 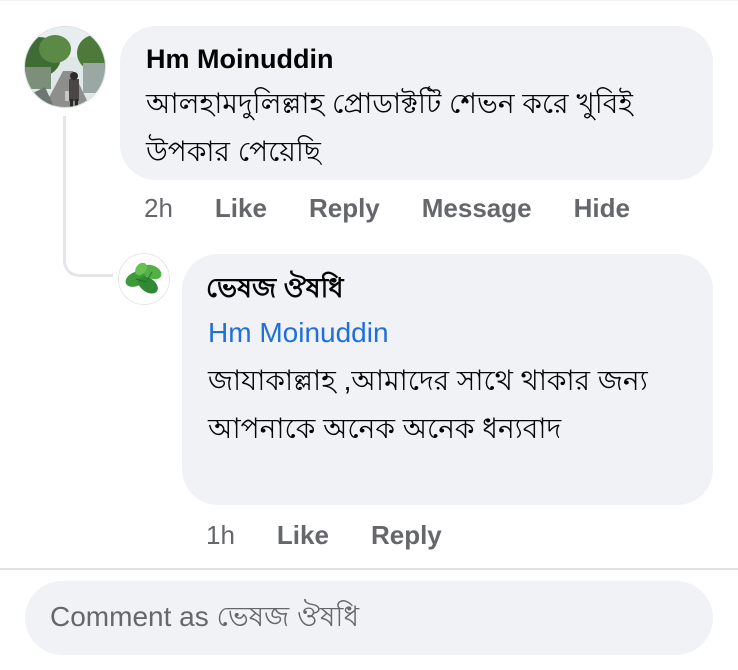 What do you see at coordinates (369, 0) in the screenshot?
I see `top-divider` at bounding box center [369, 0].